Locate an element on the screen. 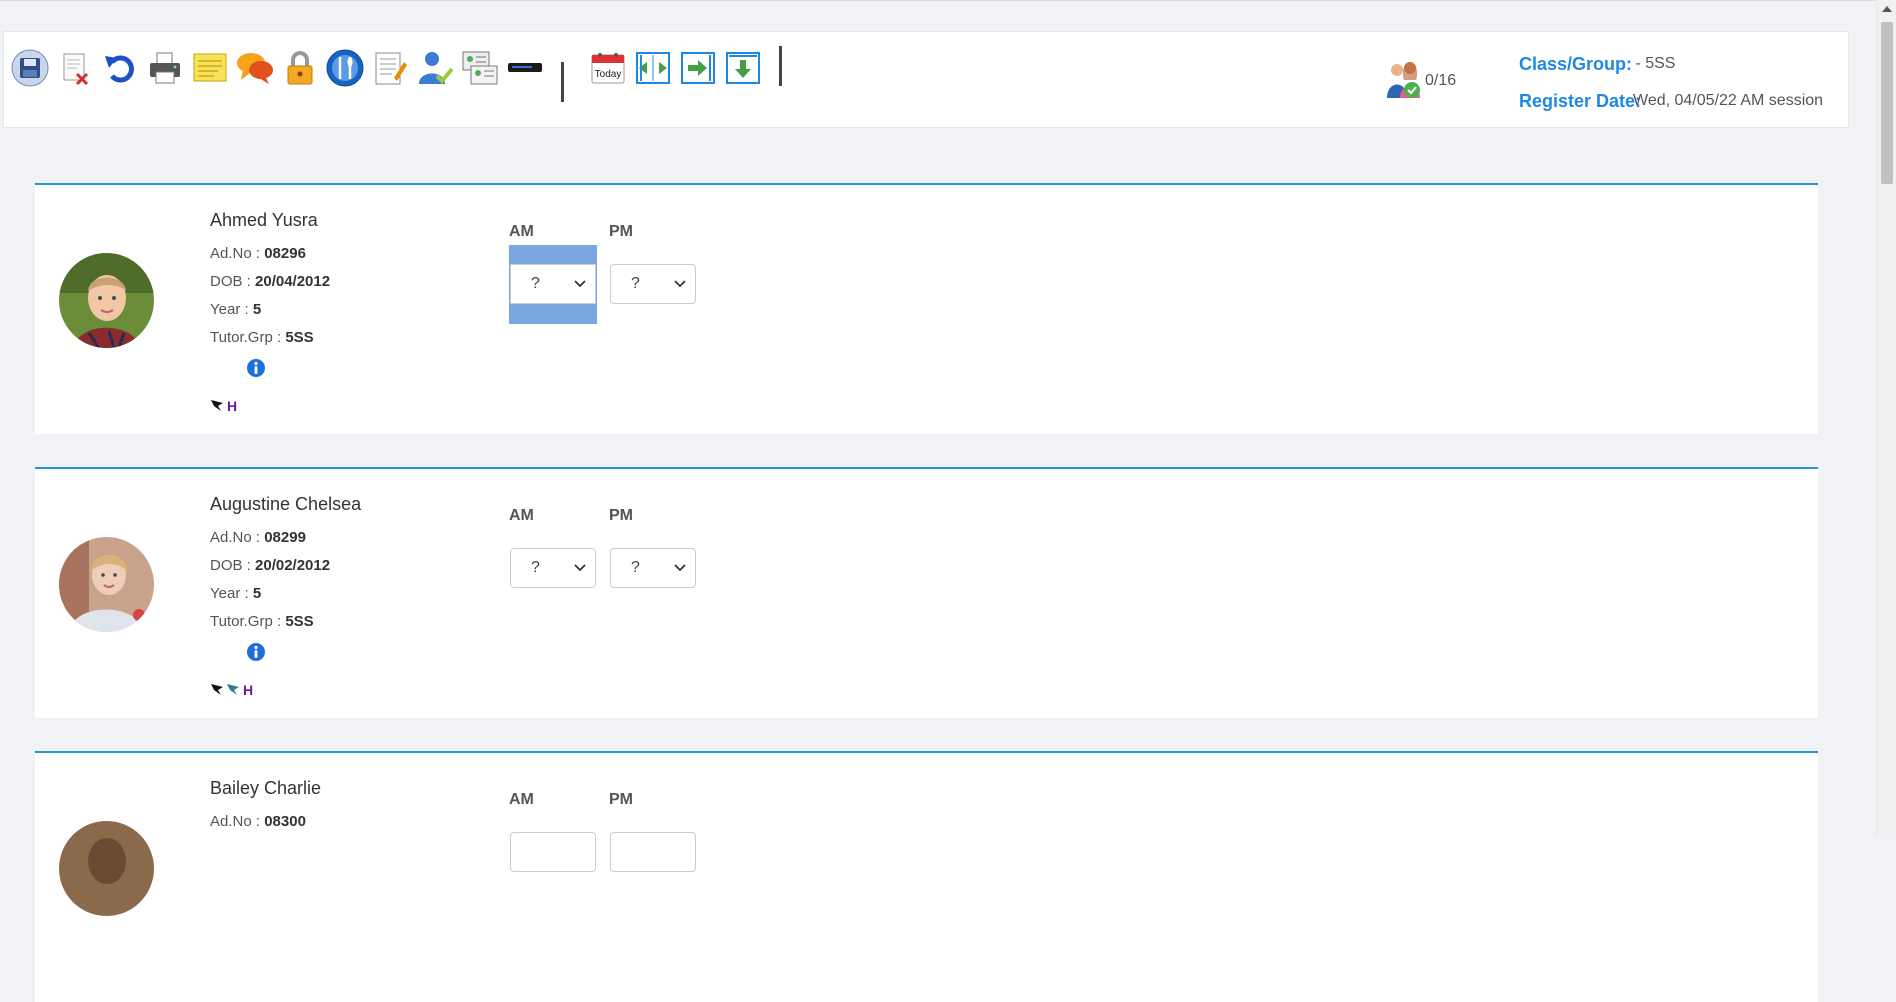  register-date-label: Register Date: is located at coordinates (1580, 101).